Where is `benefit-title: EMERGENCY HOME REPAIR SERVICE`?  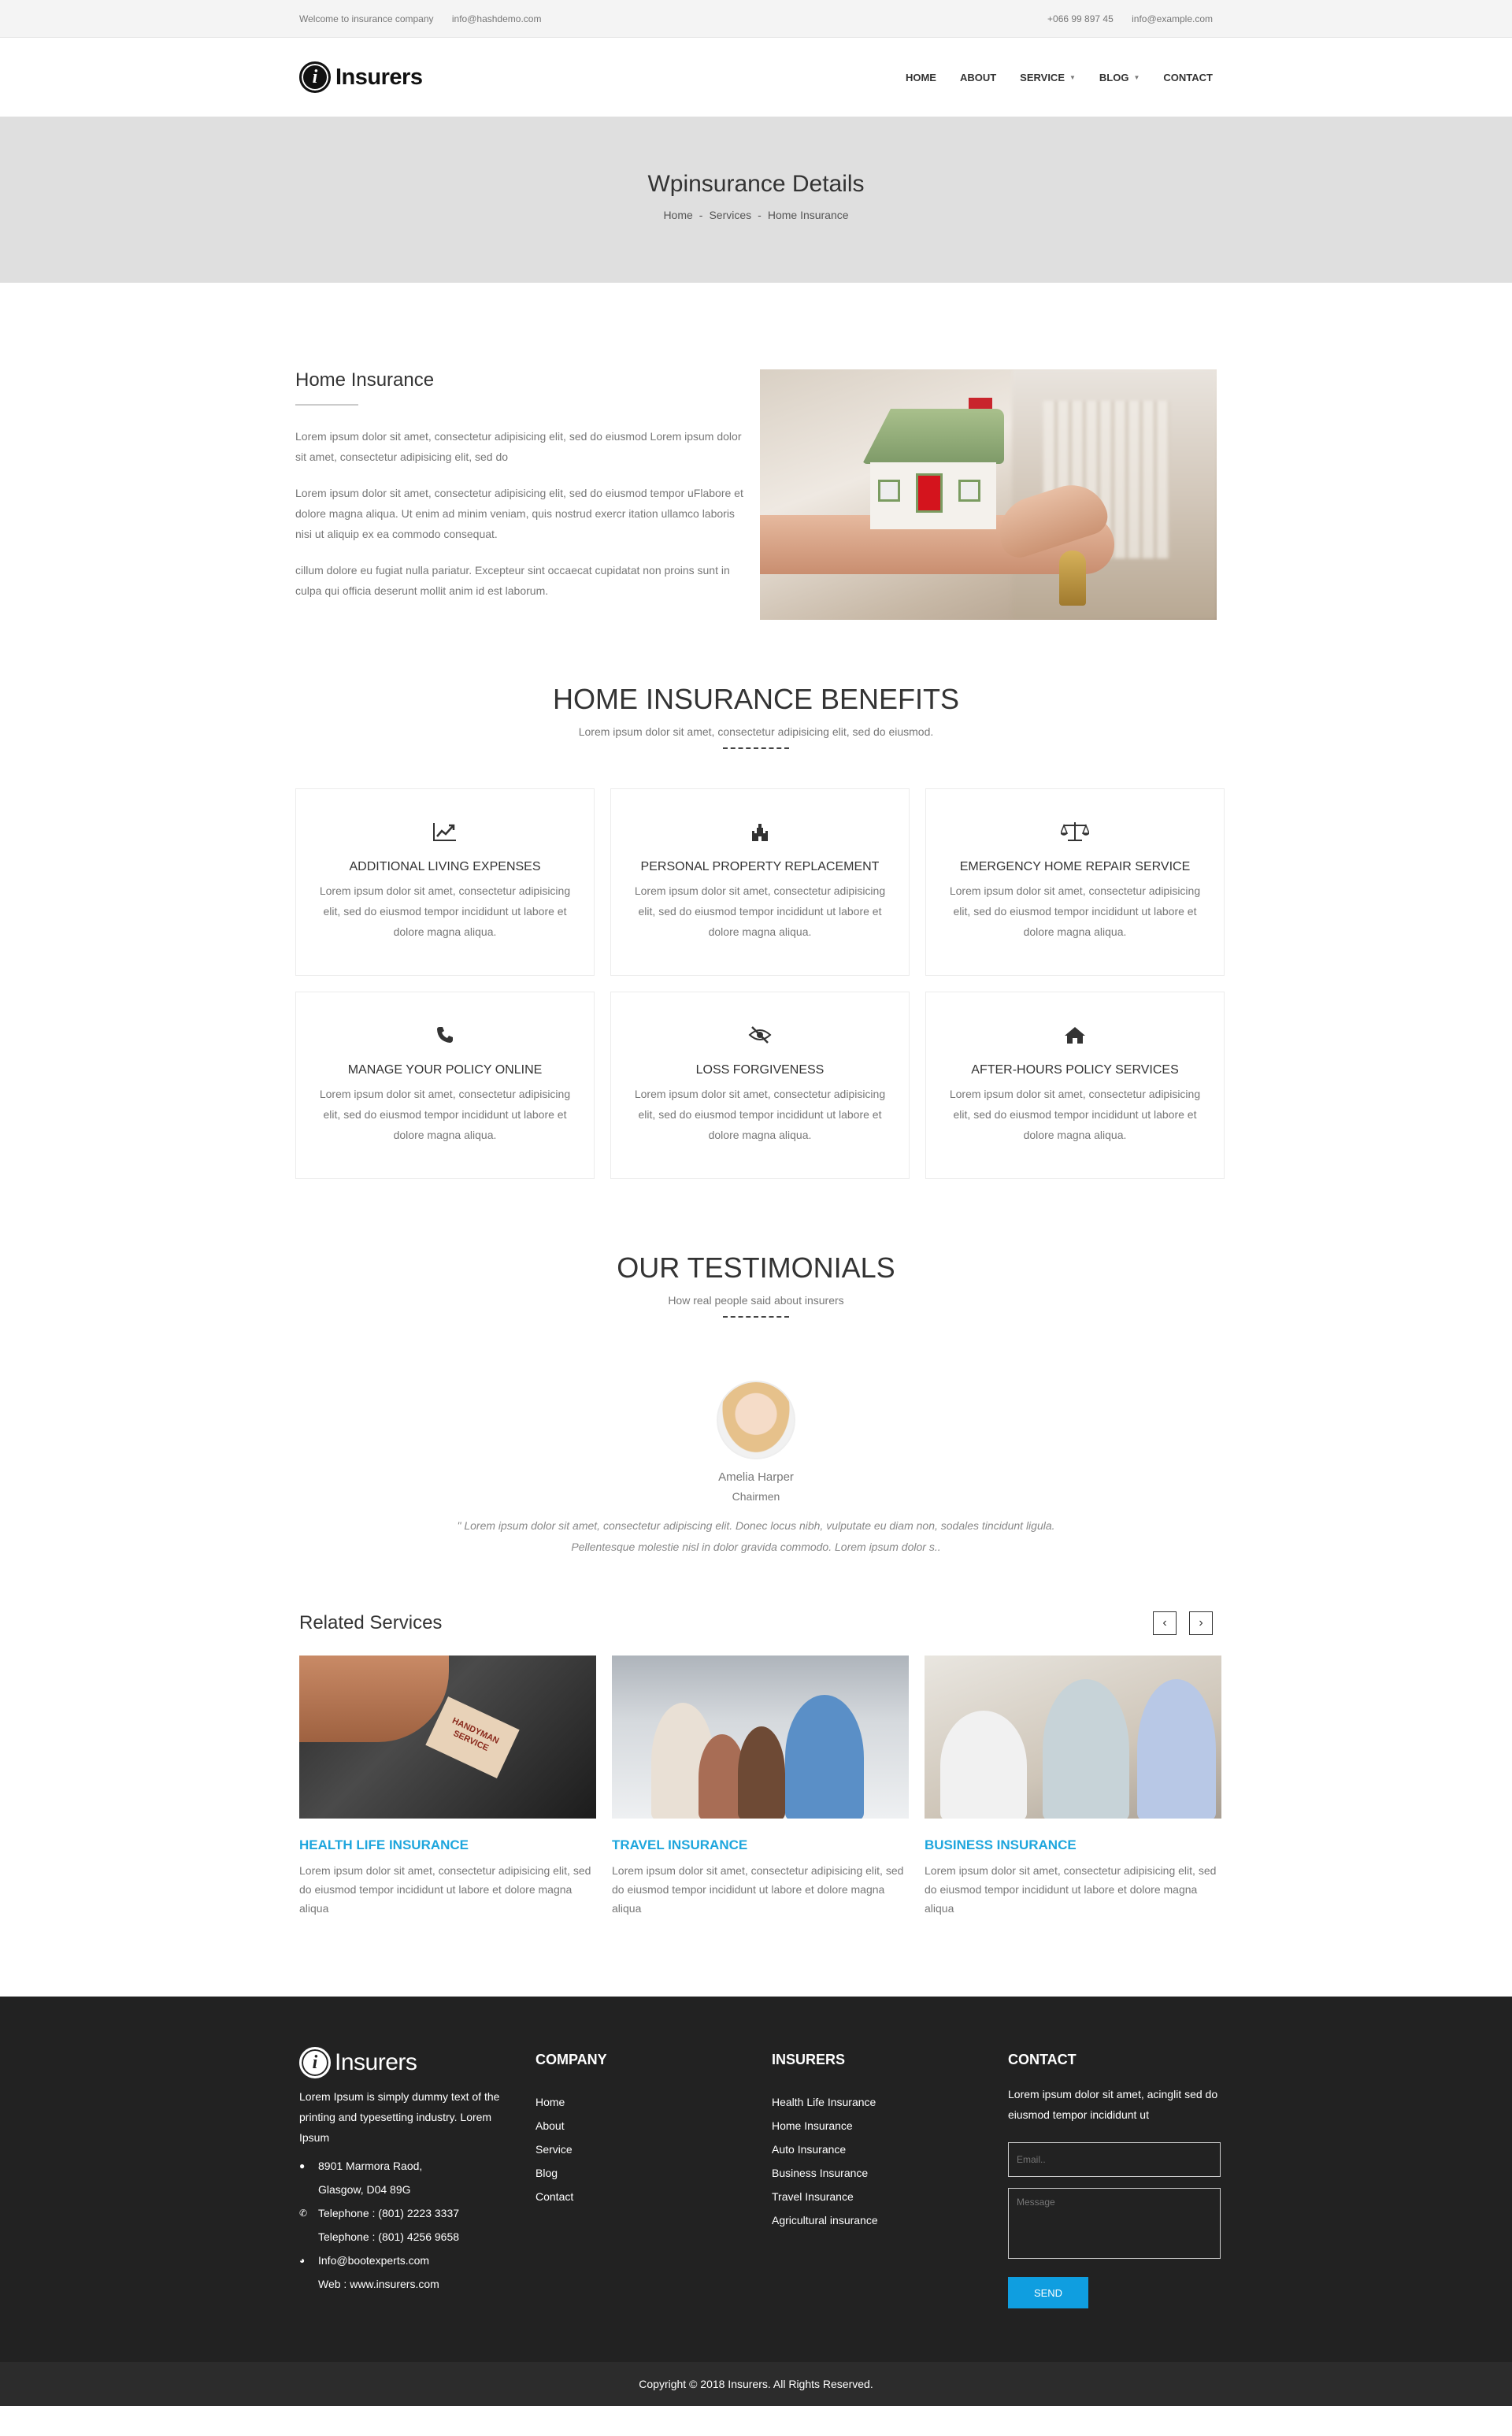 benefit-title: EMERGENCY HOME REPAIR SERVICE is located at coordinates (1075, 866).